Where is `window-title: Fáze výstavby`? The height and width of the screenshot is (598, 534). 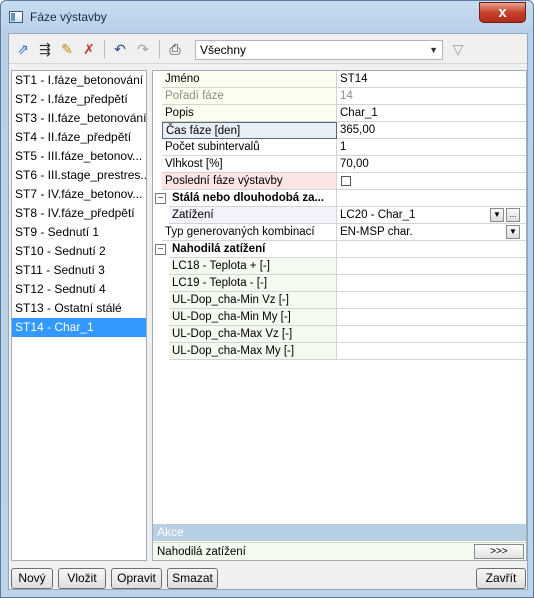
window-title: Fáze výstavby is located at coordinates (68, 17).